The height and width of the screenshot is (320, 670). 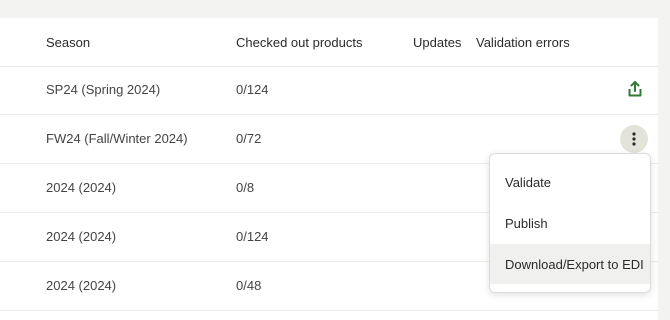 What do you see at coordinates (570, 264) in the screenshot?
I see `menu-item-download-export-edi: Download/Export to EDI` at bounding box center [570, 264].